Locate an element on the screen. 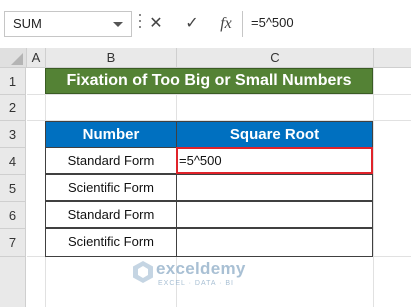  cell-c6 is located at coordinates (274, 214).